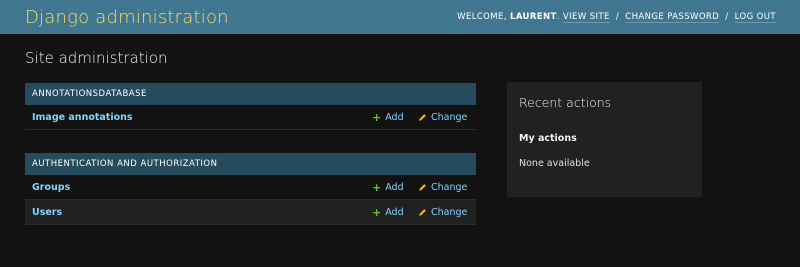  What do you see at coordinates (533, 17) in the screenshot?
I see `username: LAURENT` at bounding box center [533, 17].